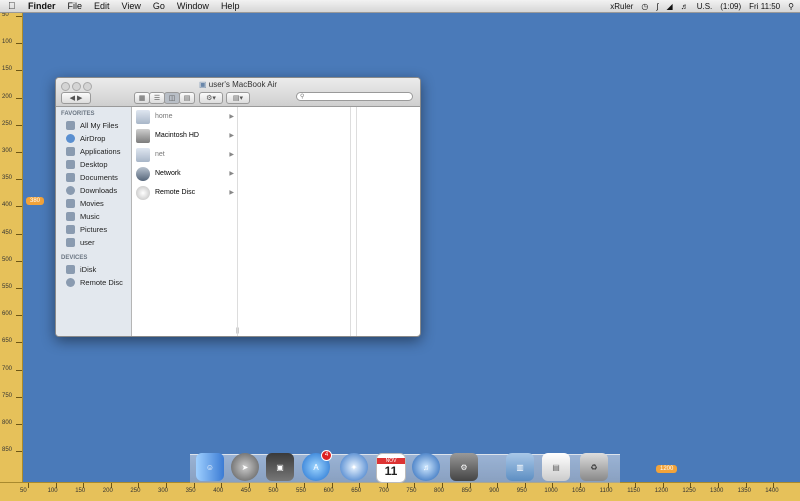  Describe the element at coordinates (78, 114) in the screenshot. I see `favorites-heading: FAVORITES` at that location.